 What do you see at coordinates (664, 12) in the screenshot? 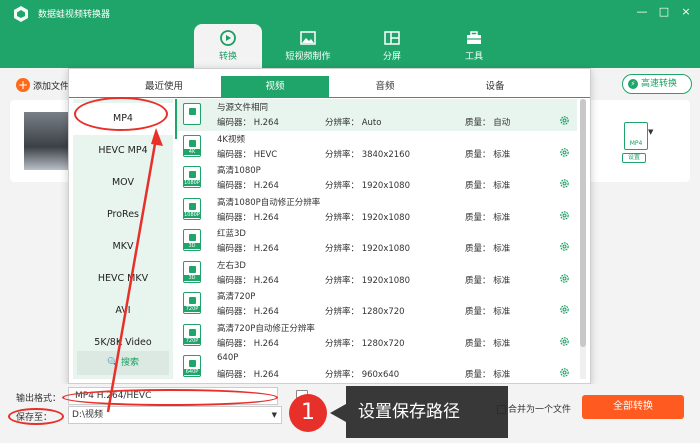
I see `maximize-button: □` at bounding box center [664, 12].